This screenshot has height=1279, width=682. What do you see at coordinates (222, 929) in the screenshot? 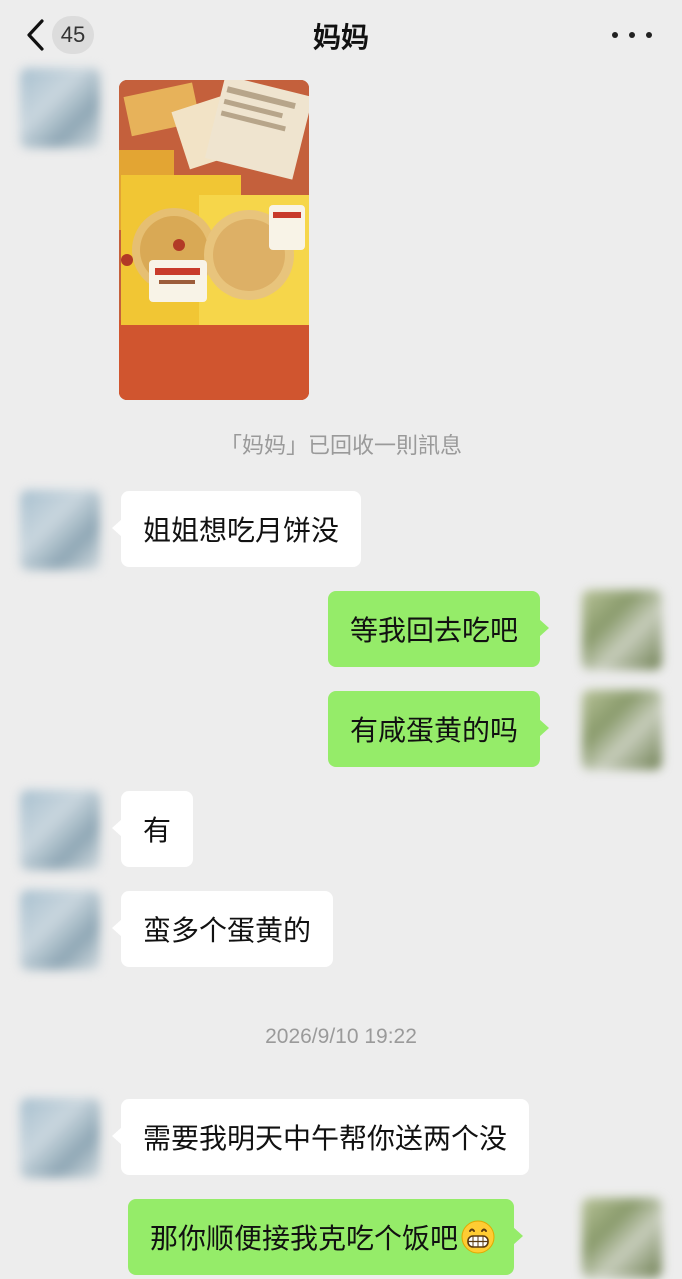
I see `incoming-message-bubble: 蛮多个蛋黄的` at bounding box center [222, 929].